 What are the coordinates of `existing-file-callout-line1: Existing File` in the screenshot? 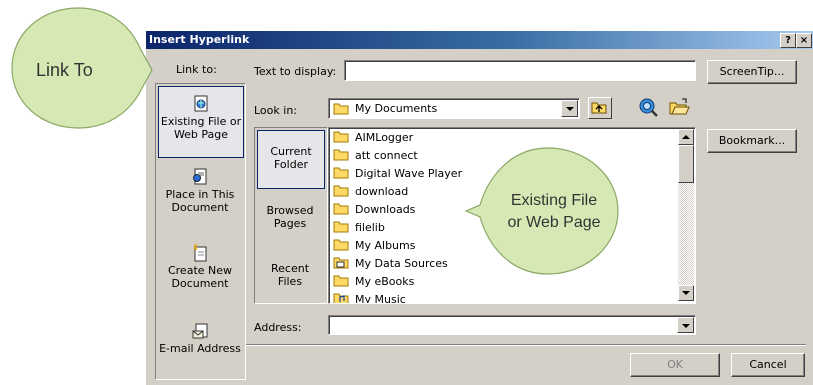 It's located at (554, 200).